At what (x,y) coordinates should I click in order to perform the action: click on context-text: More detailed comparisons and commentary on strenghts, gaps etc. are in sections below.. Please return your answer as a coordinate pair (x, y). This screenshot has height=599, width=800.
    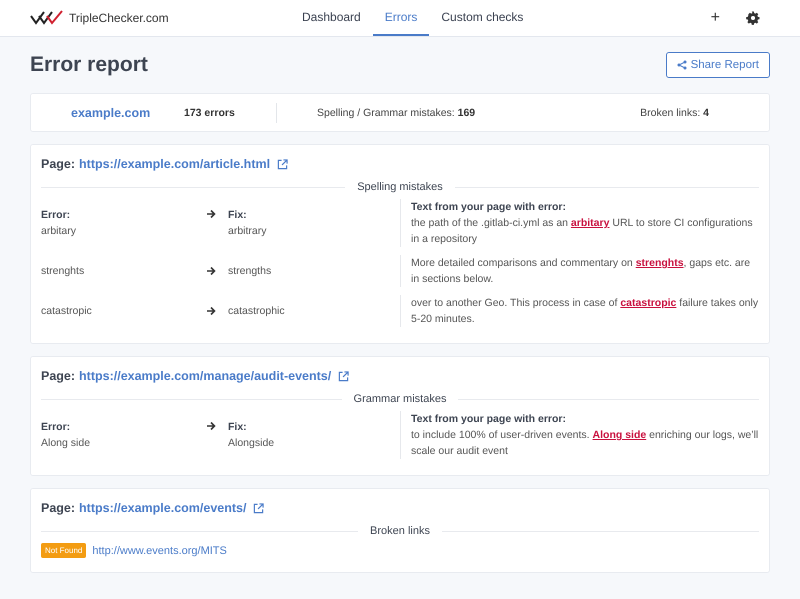
    Looking at the image, I should click on (581, 271).